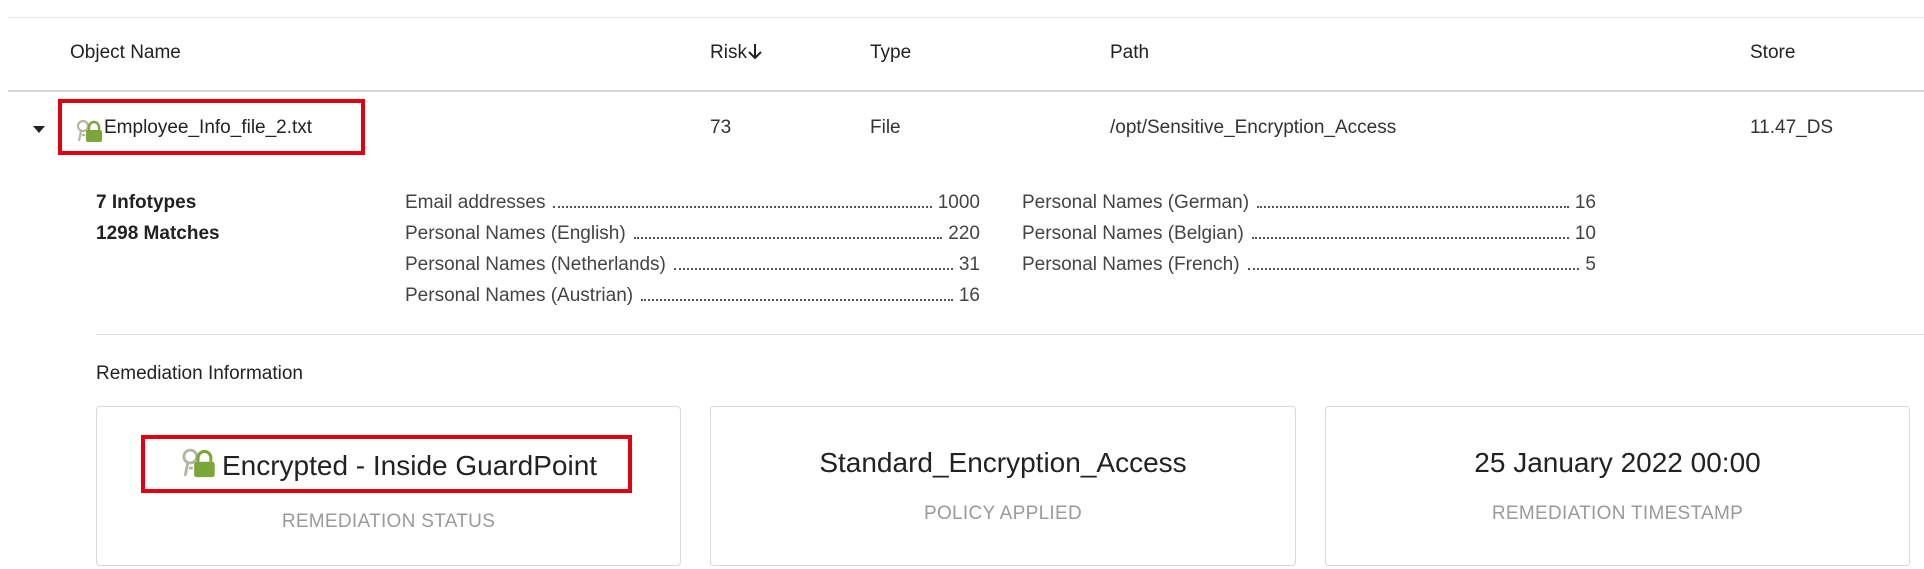 This screenshot has width=1924, height=569. What do you see at coordinates (728, 52) in the screenshot?
I see `column-header-risk-label: Risk` at bounding box center [728, 52].